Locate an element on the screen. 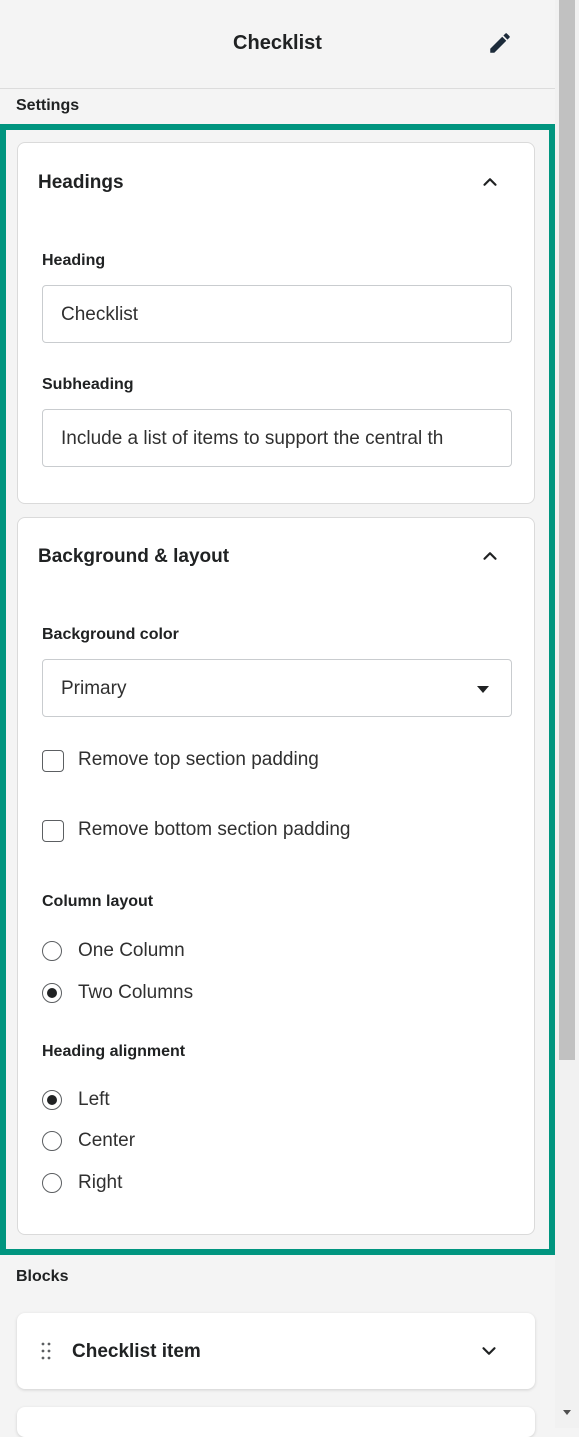  scrollbar is located at coordinates (567, 714).